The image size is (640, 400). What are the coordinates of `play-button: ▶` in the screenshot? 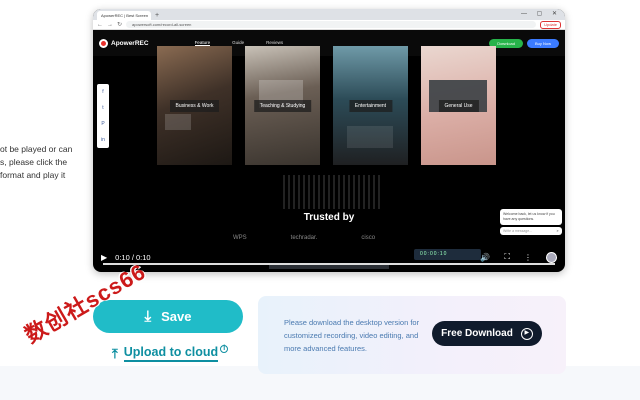 It's located at (104, 257).